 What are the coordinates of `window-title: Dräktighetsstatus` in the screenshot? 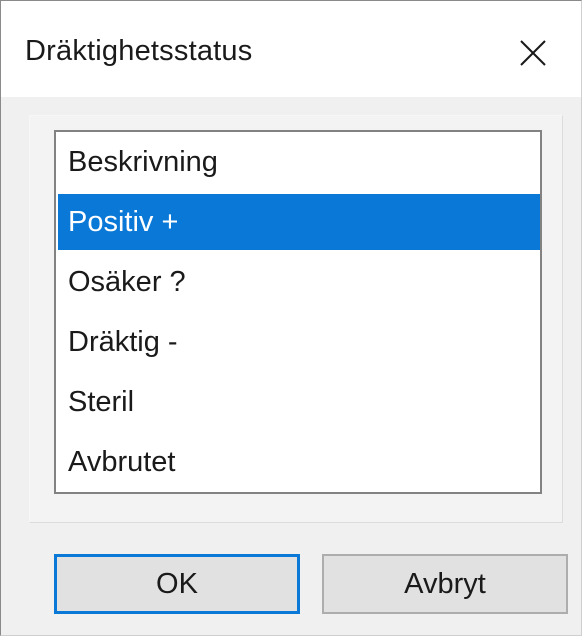 It's located at (139, 51).